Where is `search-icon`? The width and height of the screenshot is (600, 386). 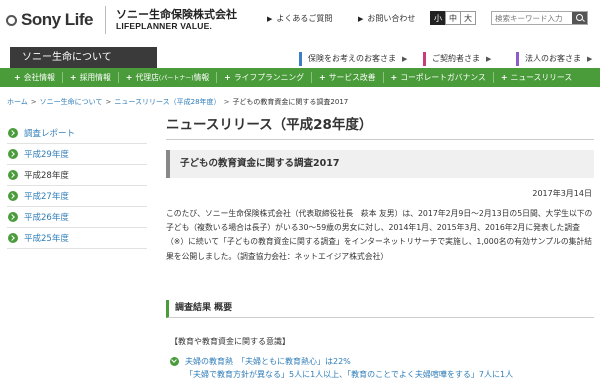 search-icon is located at coordinates (579, 18).